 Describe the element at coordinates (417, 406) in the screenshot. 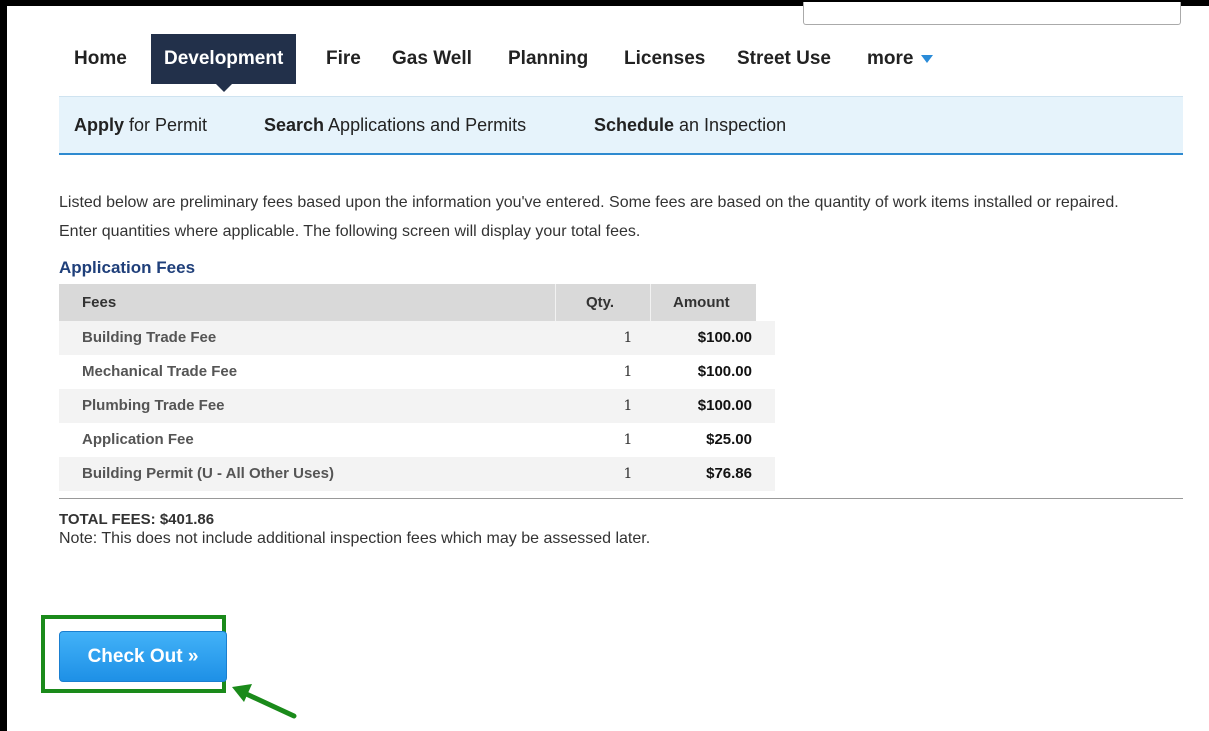

I see `table-row: Plumbing Trade Fee 1 $100.00` at that location.